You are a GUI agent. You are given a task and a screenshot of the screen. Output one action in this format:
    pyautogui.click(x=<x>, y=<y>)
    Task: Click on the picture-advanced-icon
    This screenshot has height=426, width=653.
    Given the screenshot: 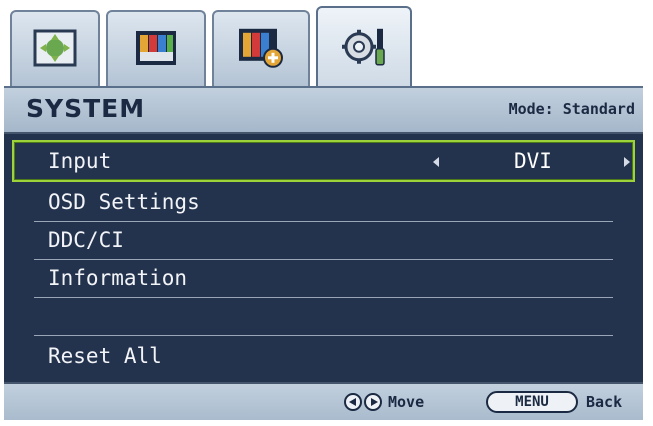 What is the action you would take?
    pyautogui.click(x=261, y=48)
    